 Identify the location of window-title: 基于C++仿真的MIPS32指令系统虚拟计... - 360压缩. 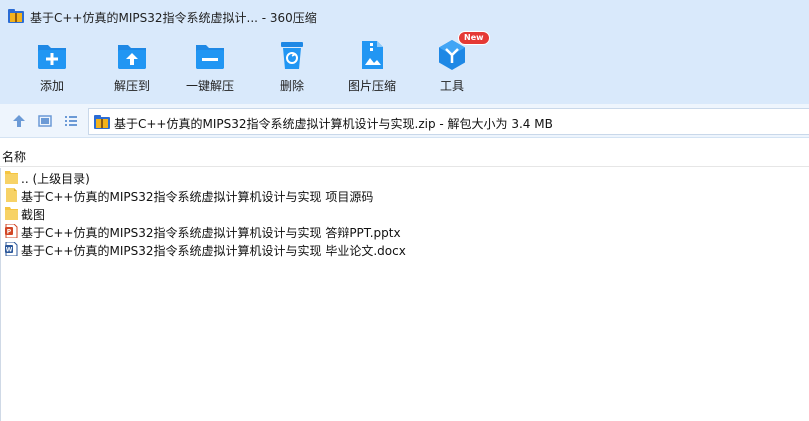
(173, 18).